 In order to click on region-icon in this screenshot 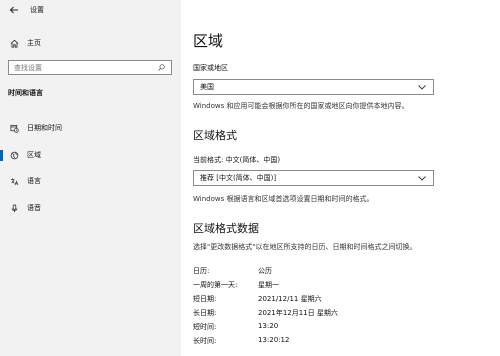, I will do `click(14, 155)`.